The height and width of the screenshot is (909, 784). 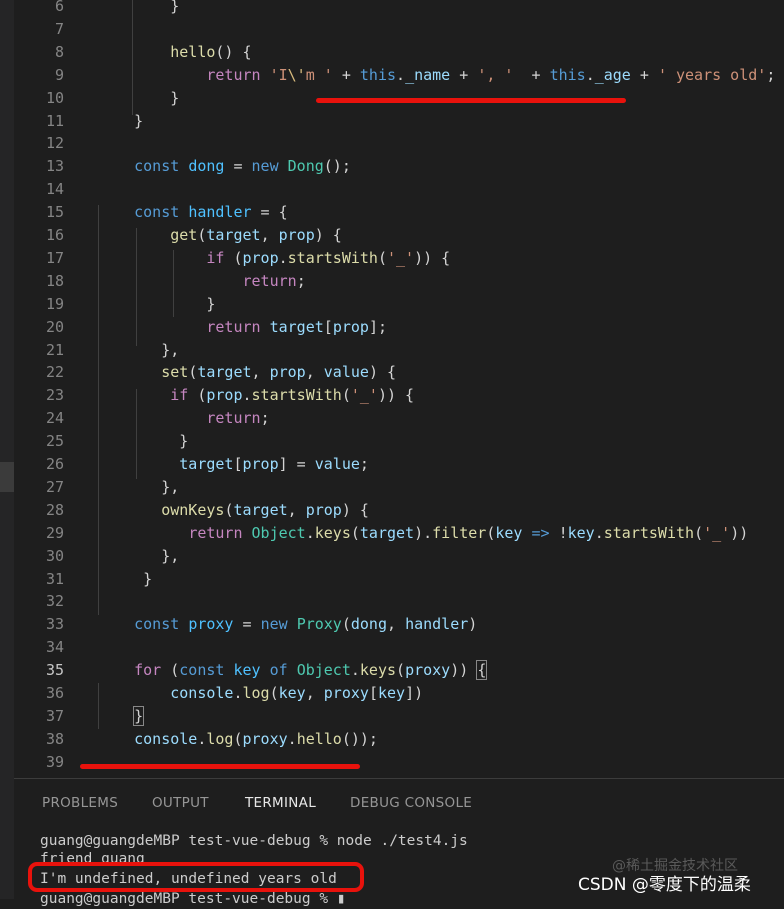 I want to click on tab-output: OUTPUT, so click(x=180, y=803).